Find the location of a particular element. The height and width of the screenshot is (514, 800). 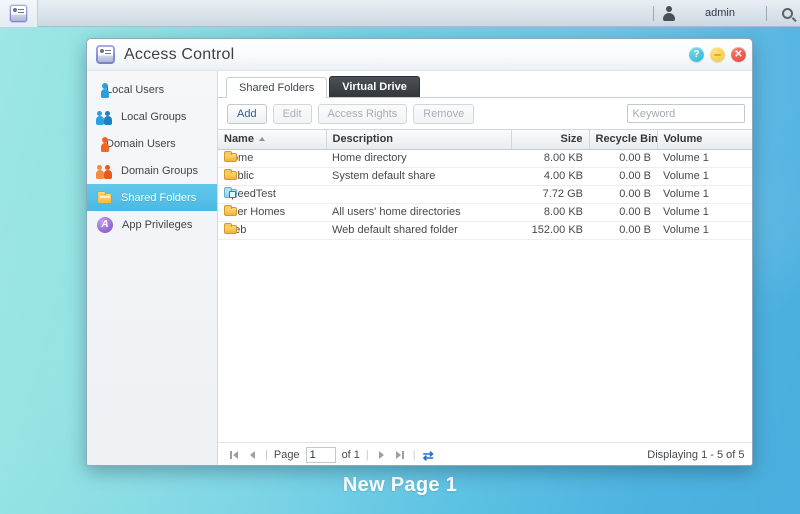

users-orange-icon is located at coordinates (104, 171).